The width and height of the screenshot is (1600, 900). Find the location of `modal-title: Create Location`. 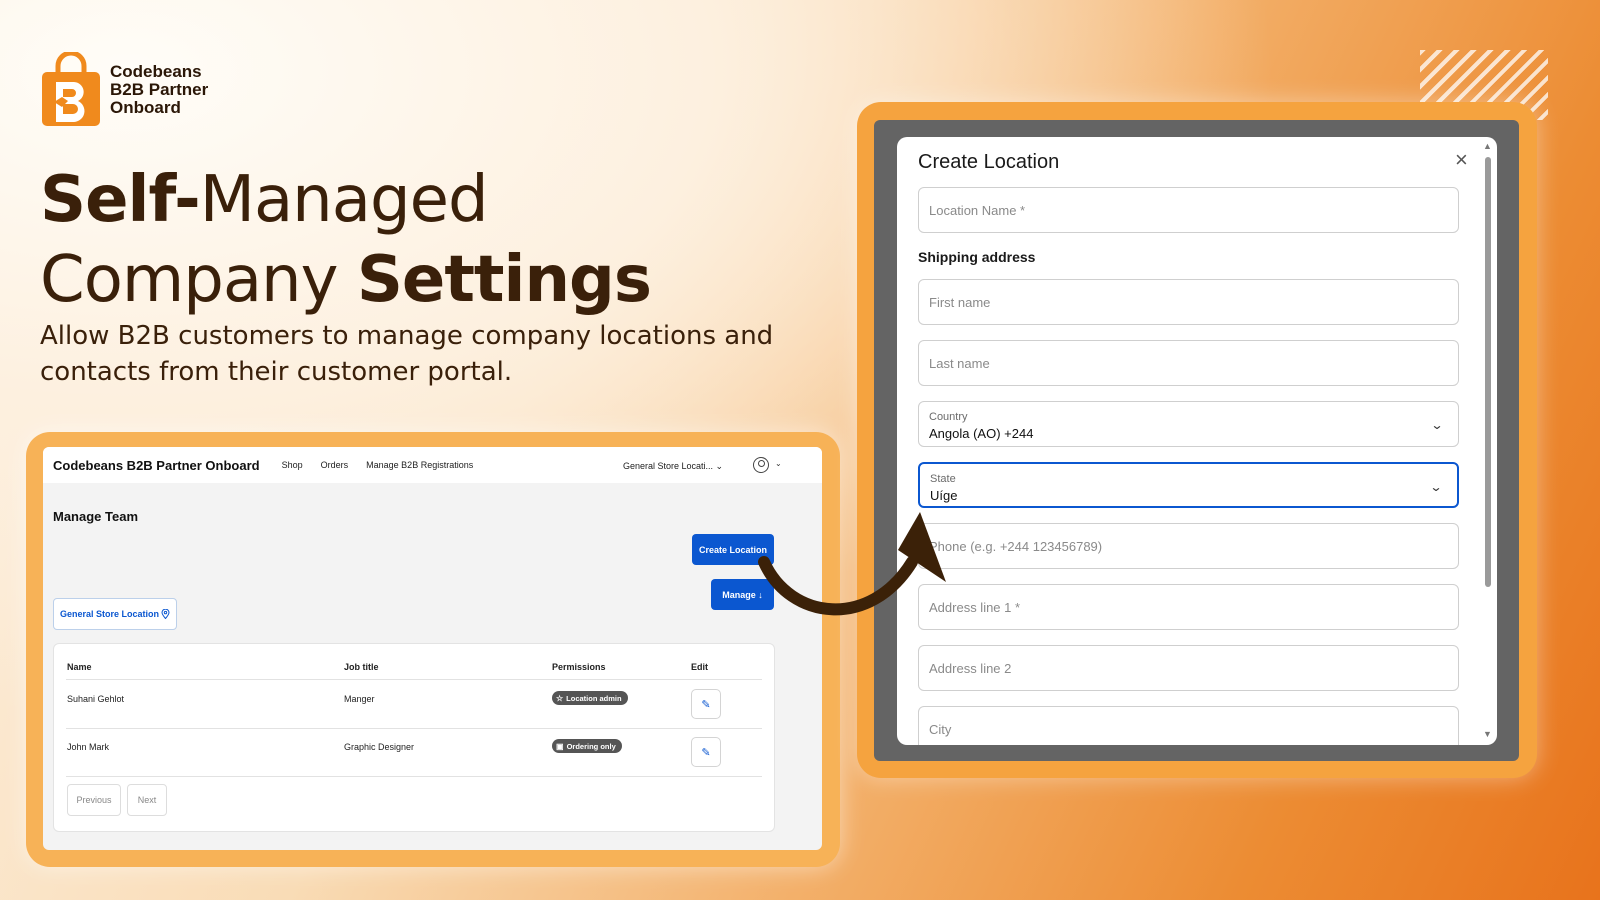

modal-title: Create Location is located at coordinates (989, 162).